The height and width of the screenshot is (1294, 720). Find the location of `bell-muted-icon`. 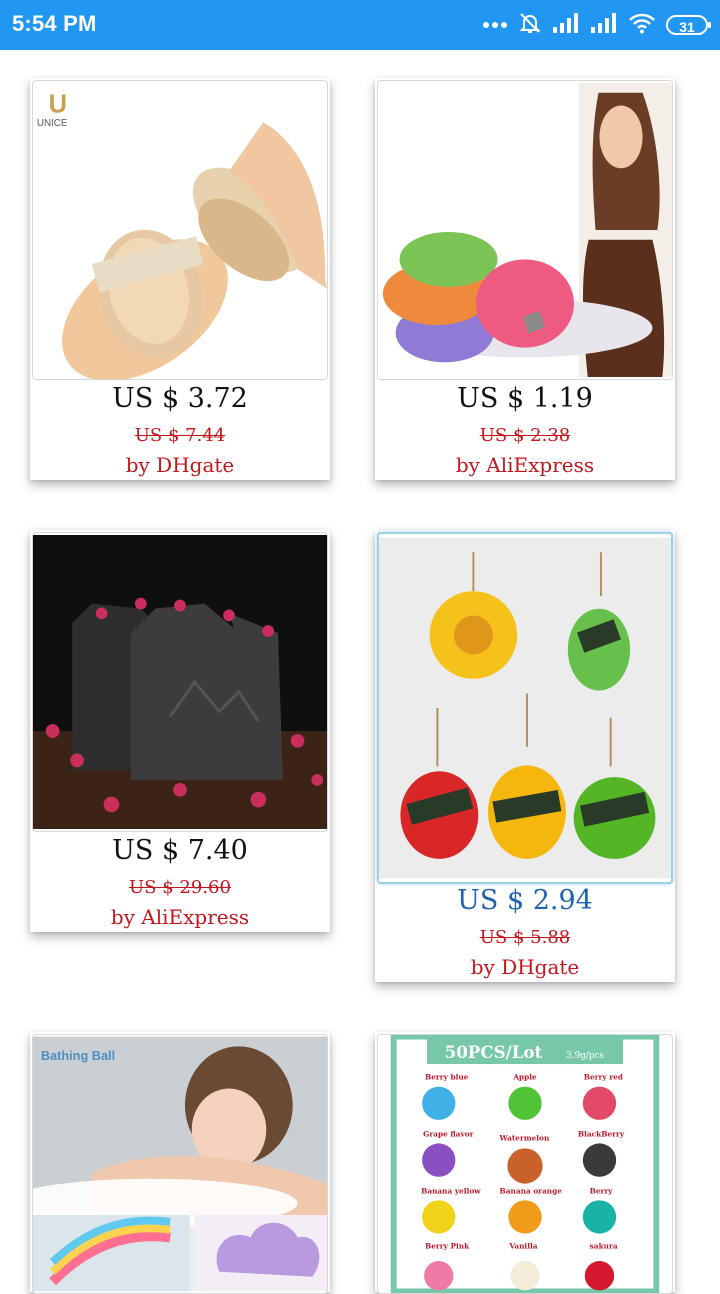

bell-muted-icon is located at coordinates (530, 25).